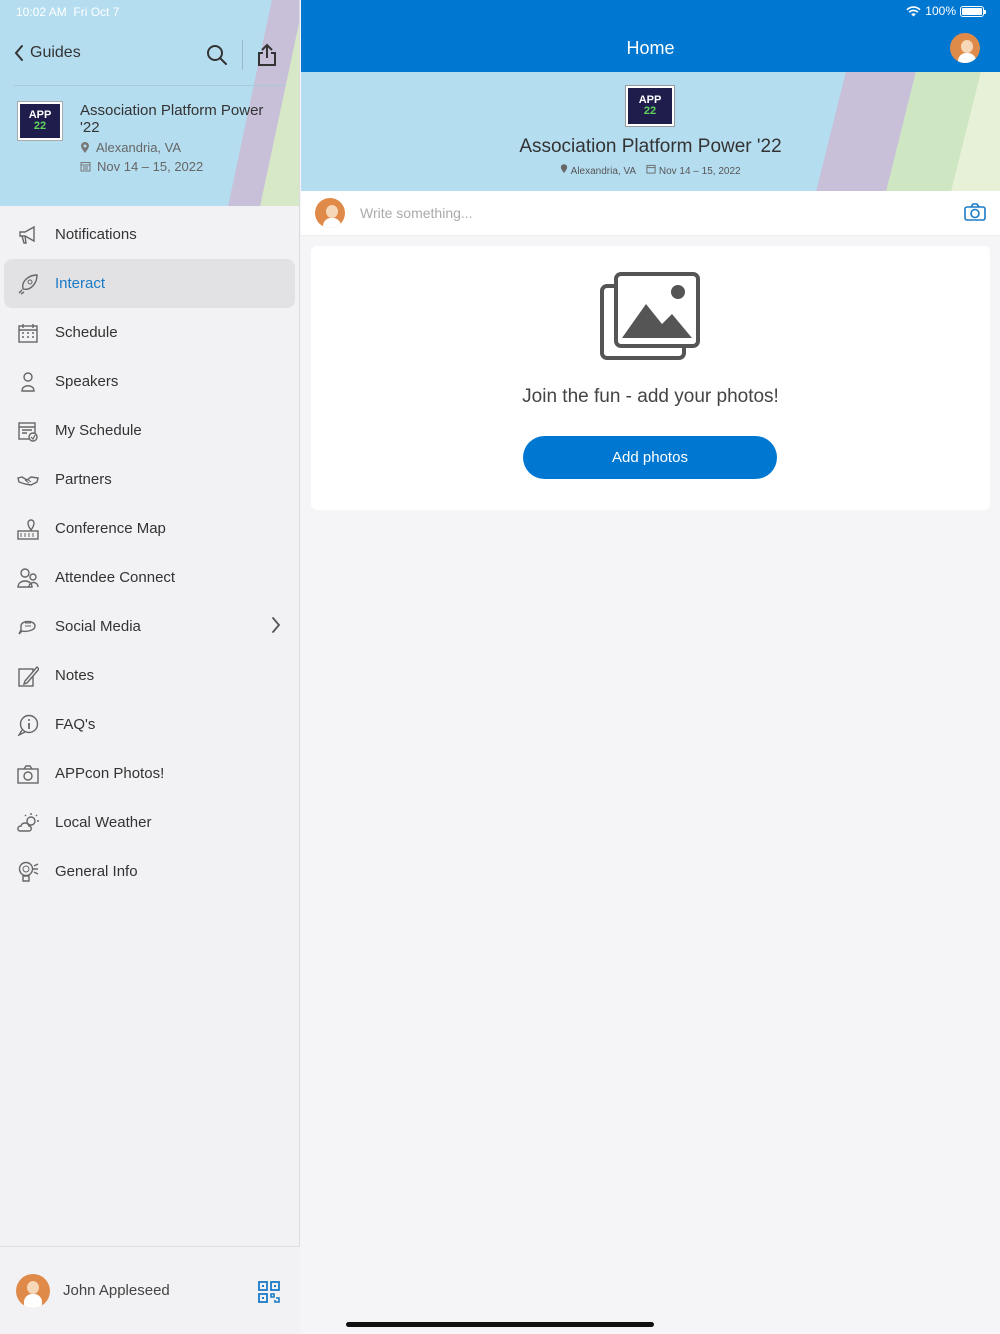  Describe the element at coordinates (149, 675) in the screenshot. I see `sidebar-item-notes: Notes` at that location.